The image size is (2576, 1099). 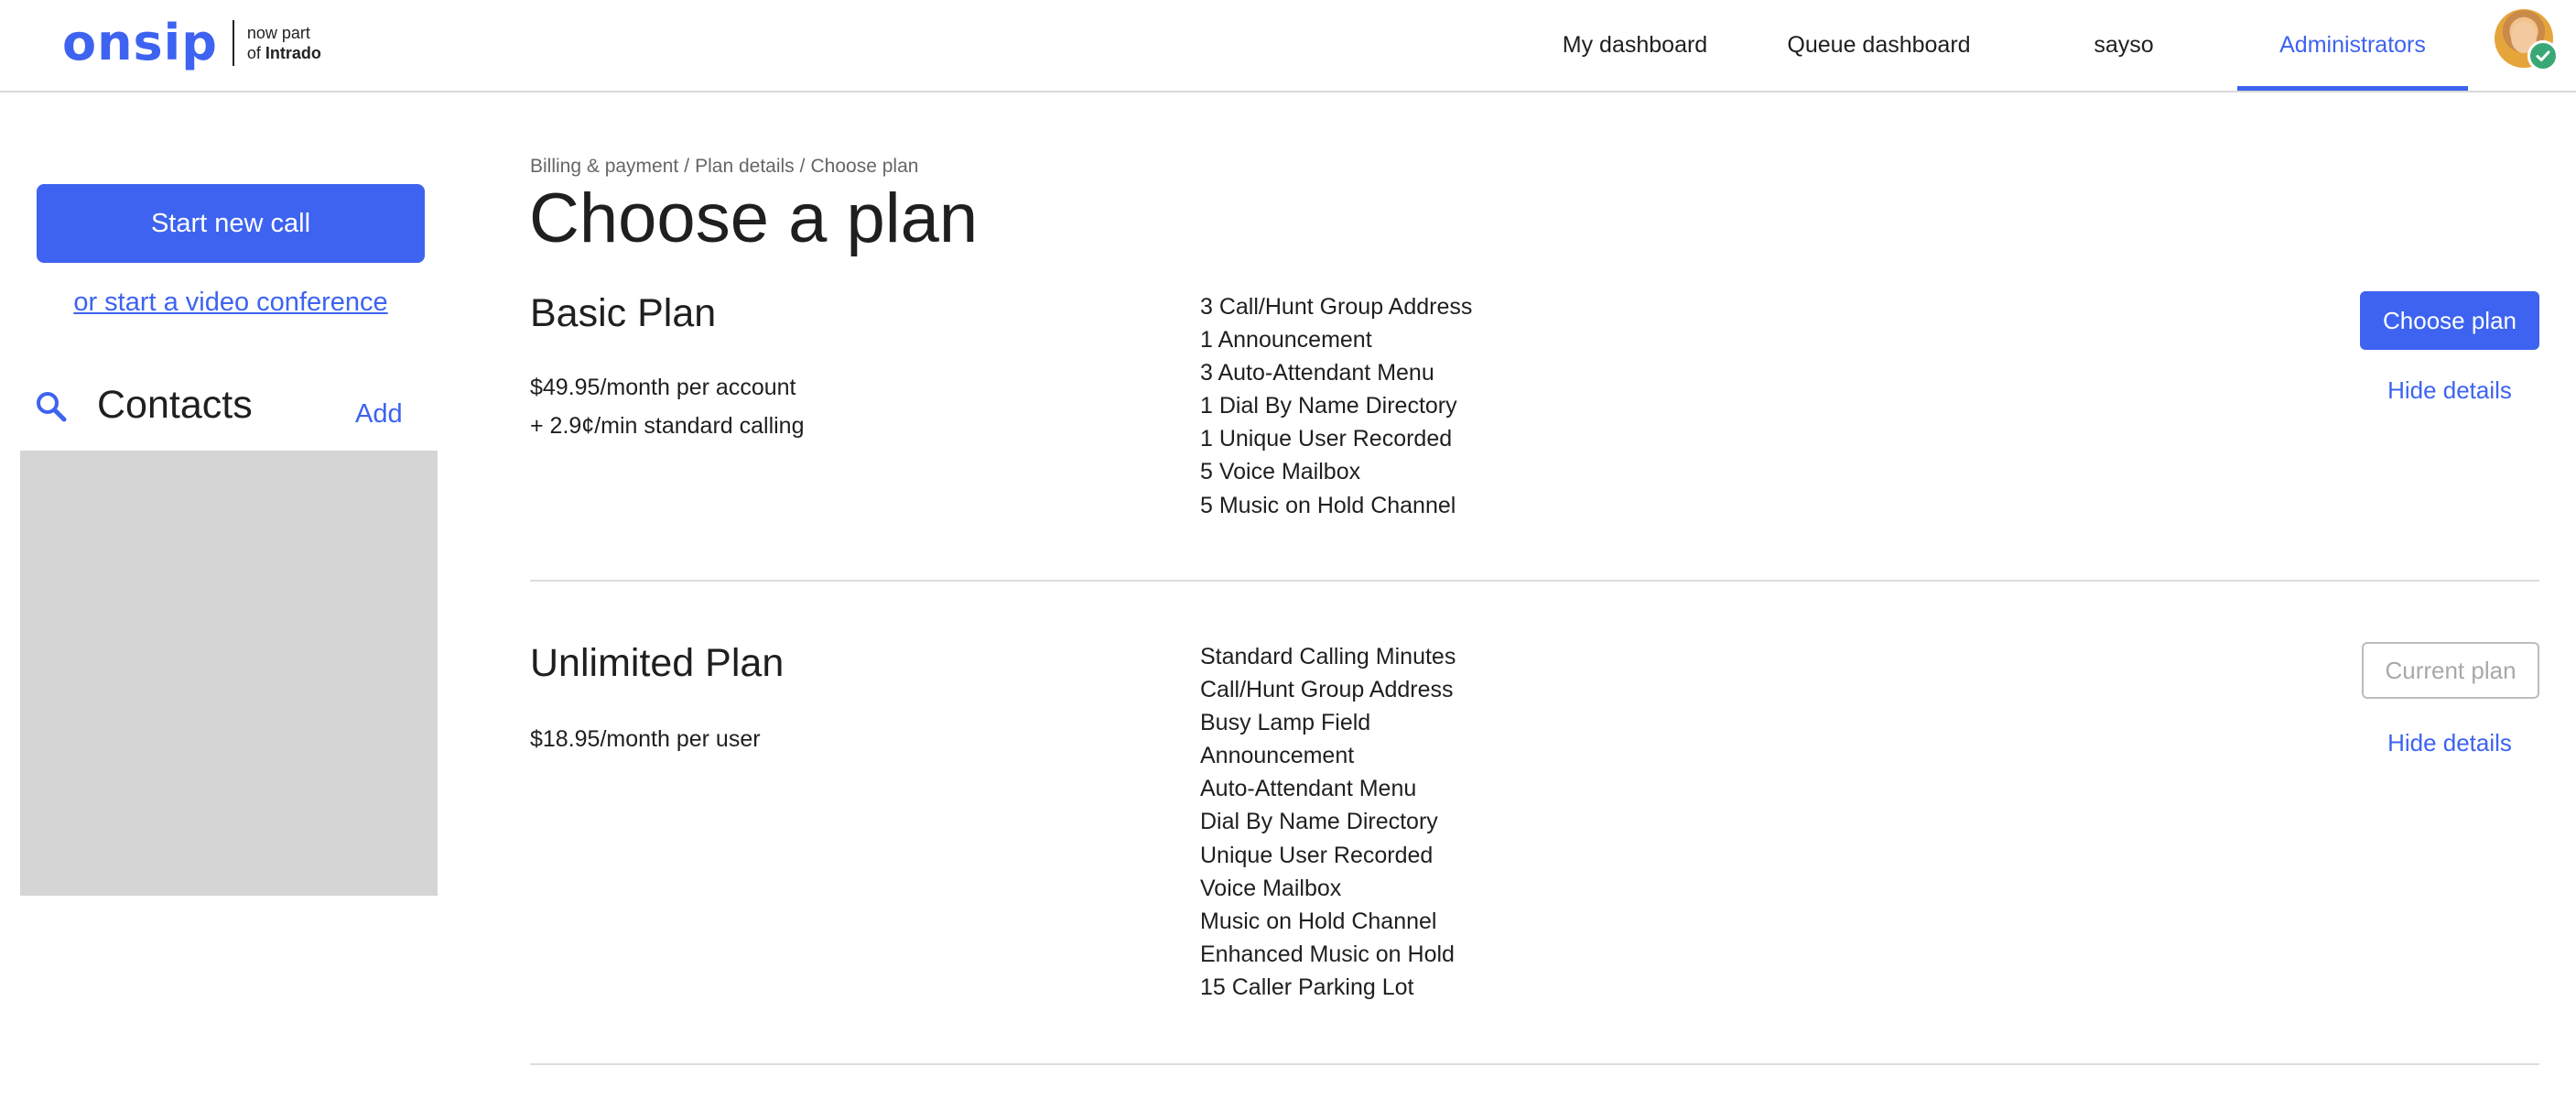 What do you see at coordinates (2451, 670) in the screenshot?
I see `current-plan-button: Current plan` at bounding box center [2451, 670].